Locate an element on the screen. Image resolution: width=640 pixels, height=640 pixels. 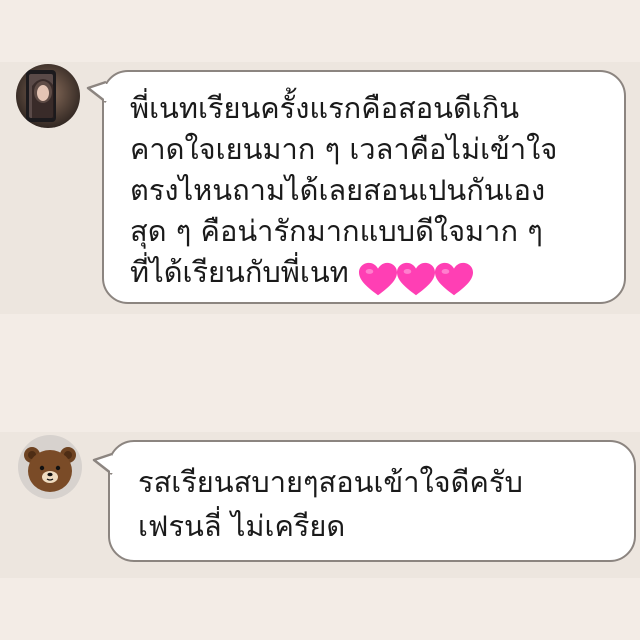
user-photo-icon is located at coordinates (48, 96).